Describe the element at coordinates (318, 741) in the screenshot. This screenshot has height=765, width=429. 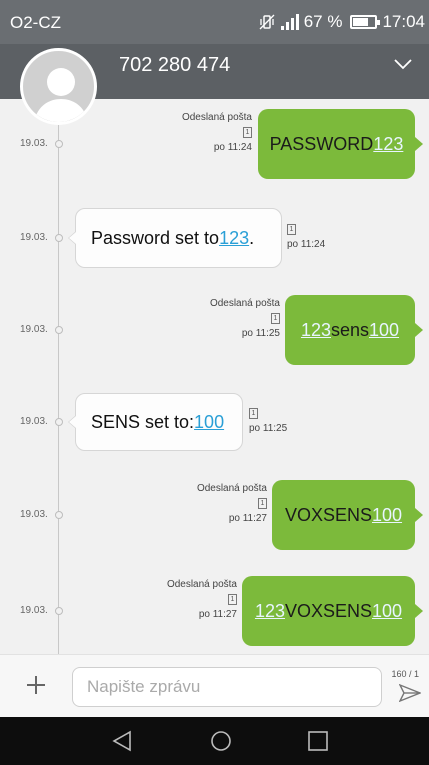
I see `recents-icon` at that location.